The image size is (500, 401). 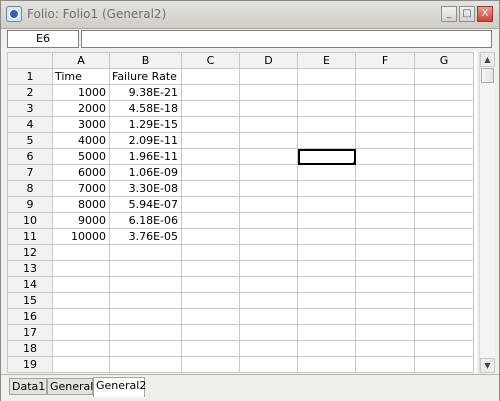 I want to click on cell-b6: 1.96E-11, so click(x=145, y=156).